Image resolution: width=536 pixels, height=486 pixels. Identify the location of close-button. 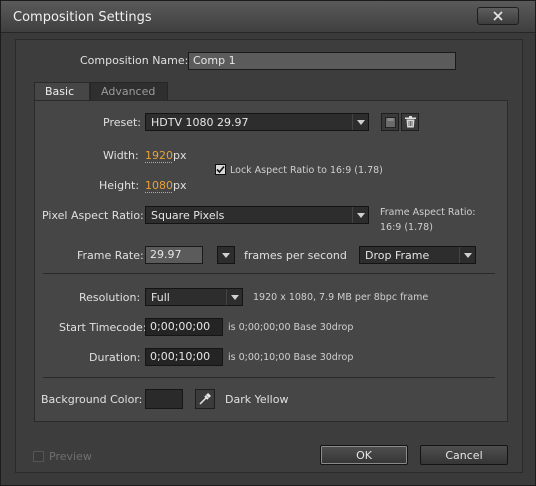
(498, 16).